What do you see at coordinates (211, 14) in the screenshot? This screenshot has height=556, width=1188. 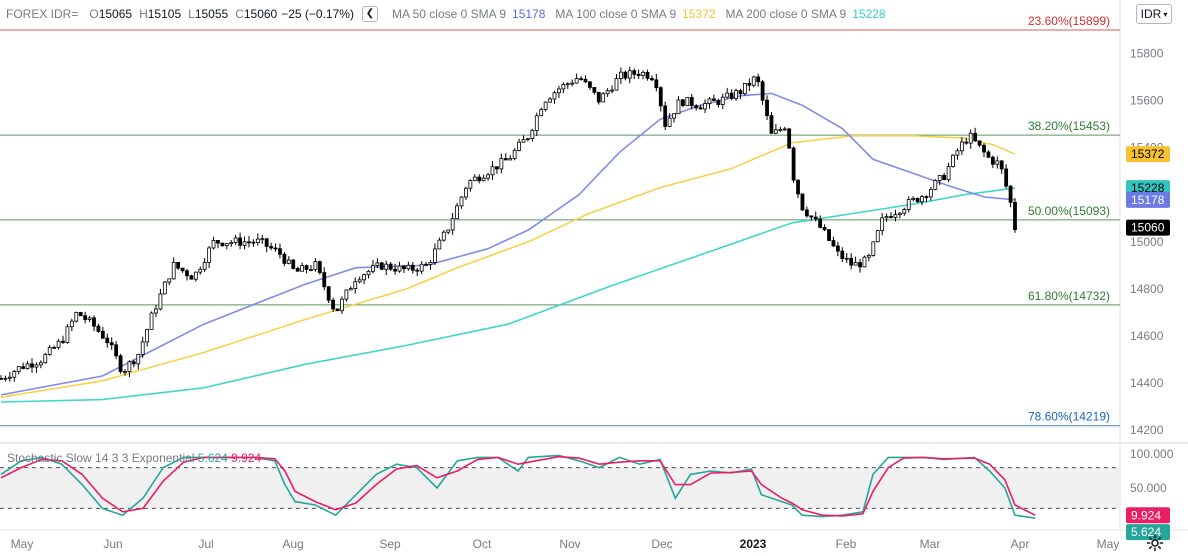 I see `low-value: 15055` at bounding box center [211, 14].